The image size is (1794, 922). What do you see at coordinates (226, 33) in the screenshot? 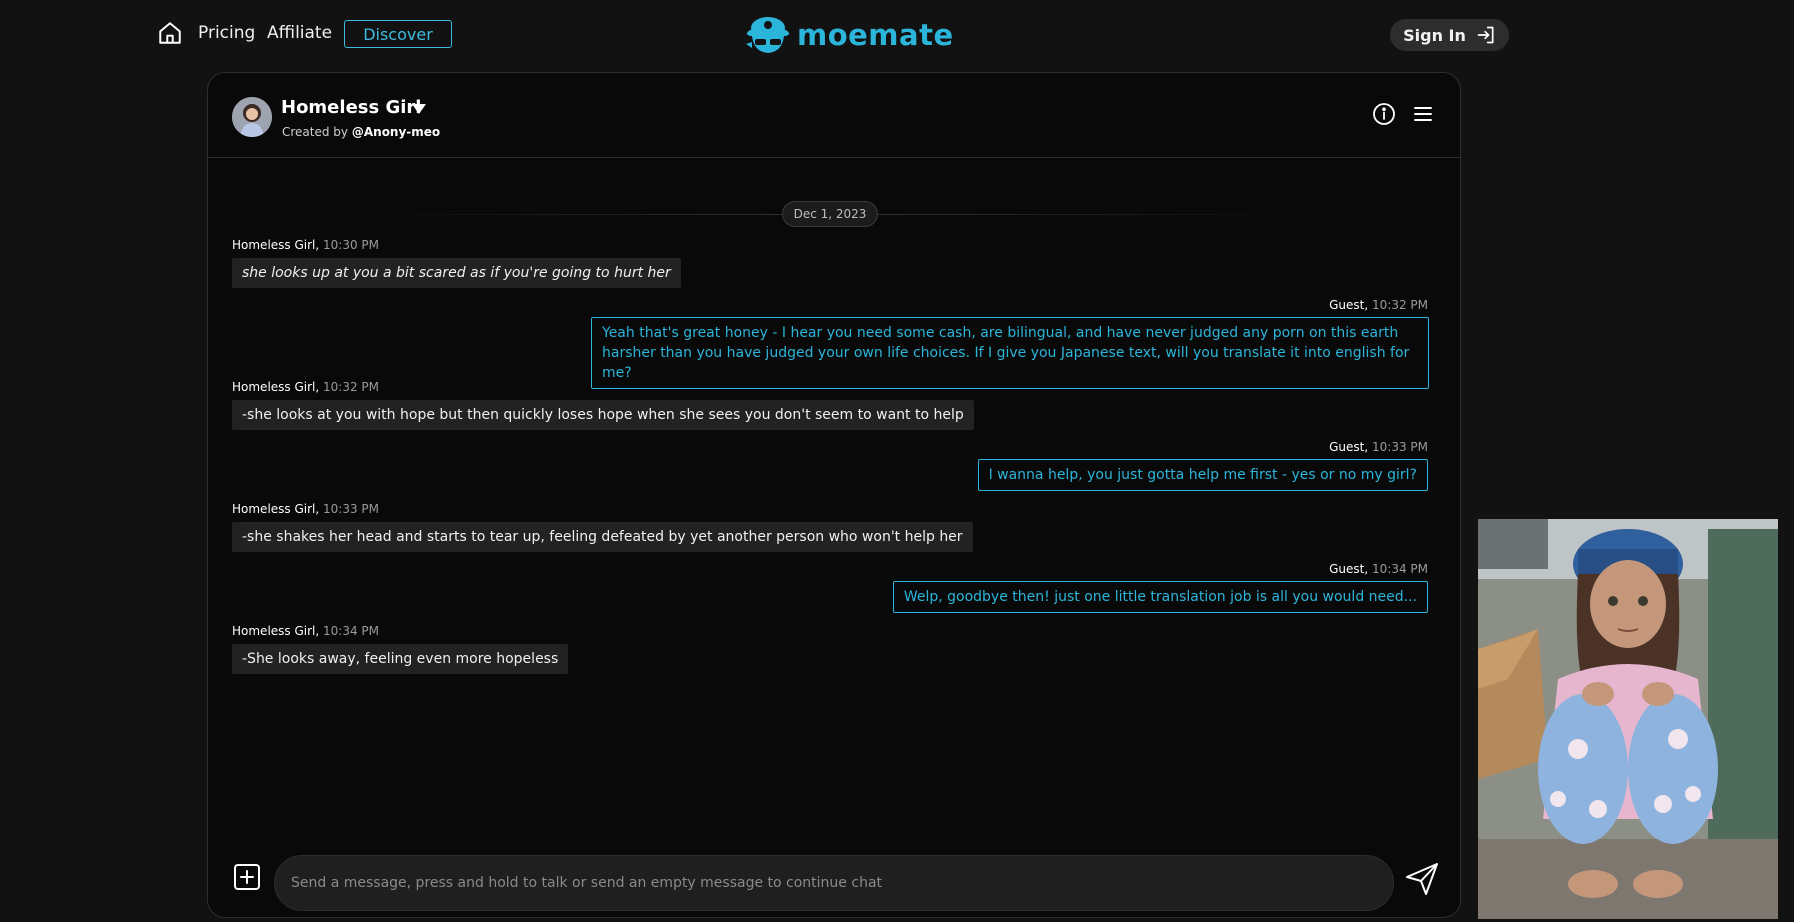
I see `nav-link-pricing: Pricing` at bounding box center [226, 33].